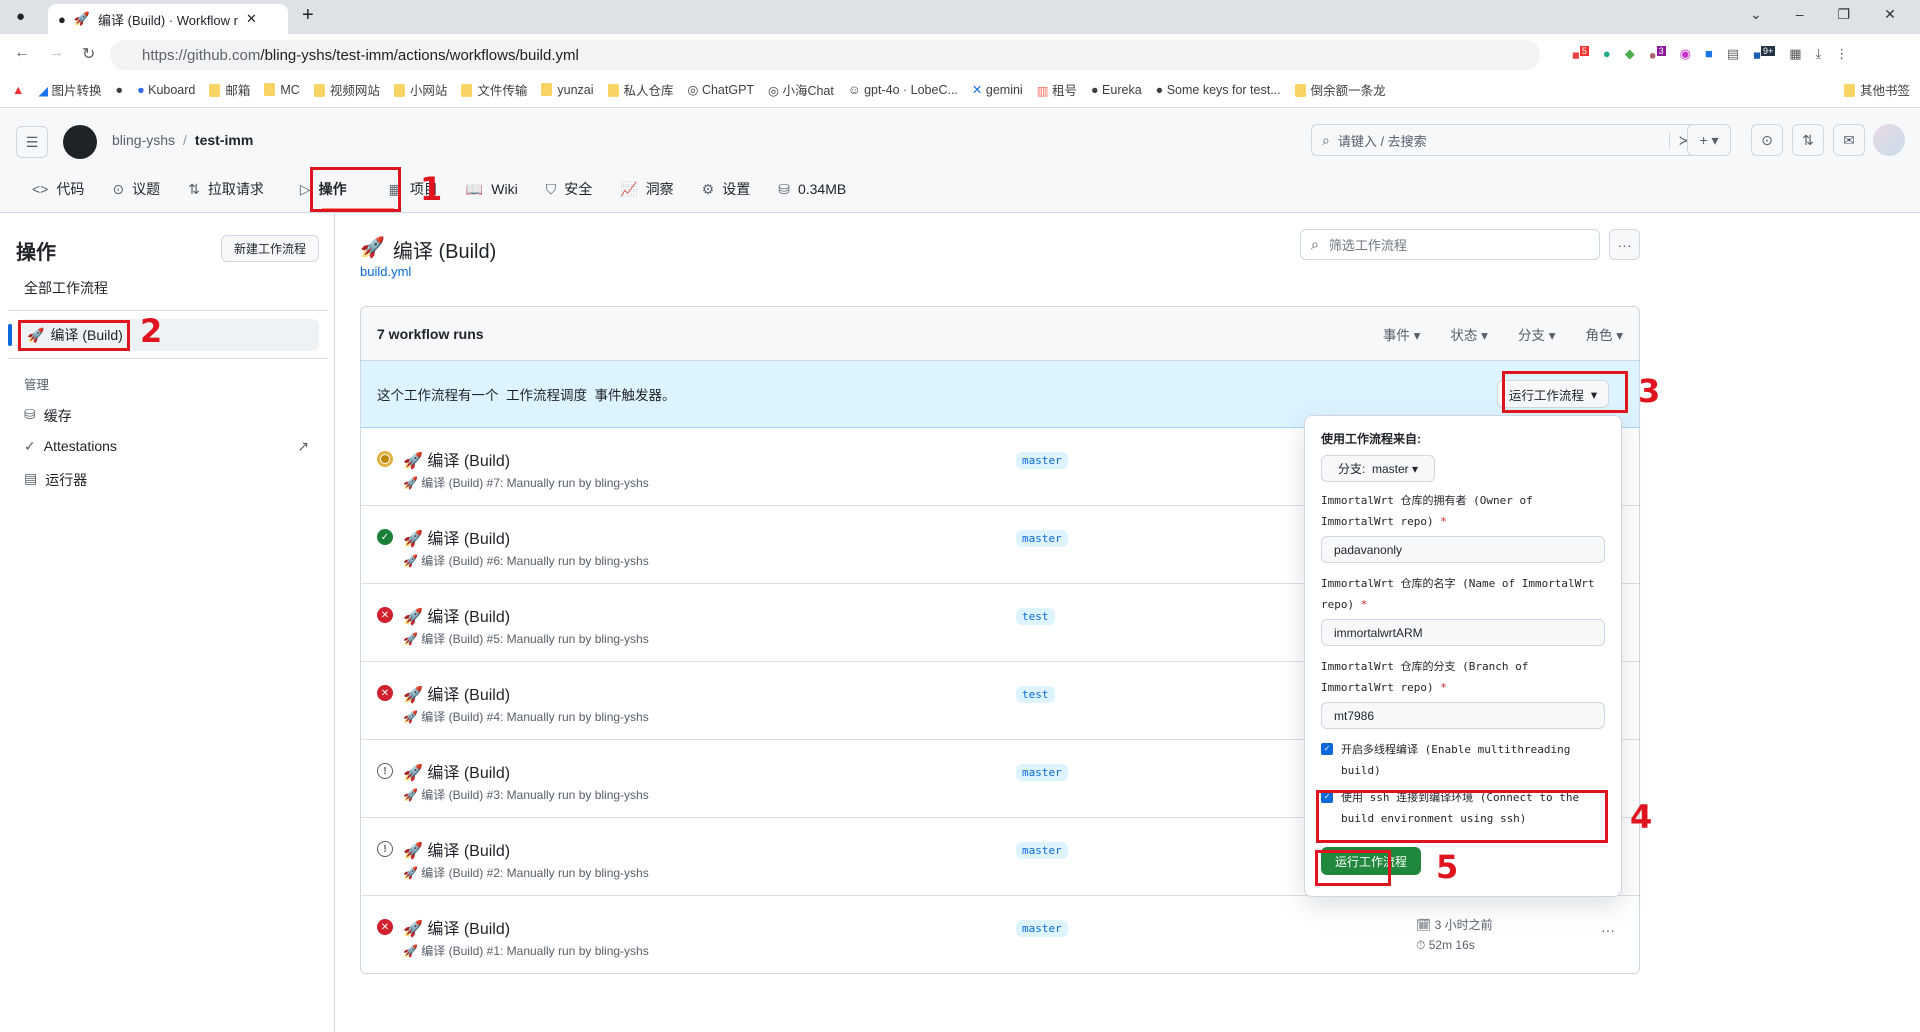  I want to click on tab-settings: ⚙ 设置, so click(726, 189).